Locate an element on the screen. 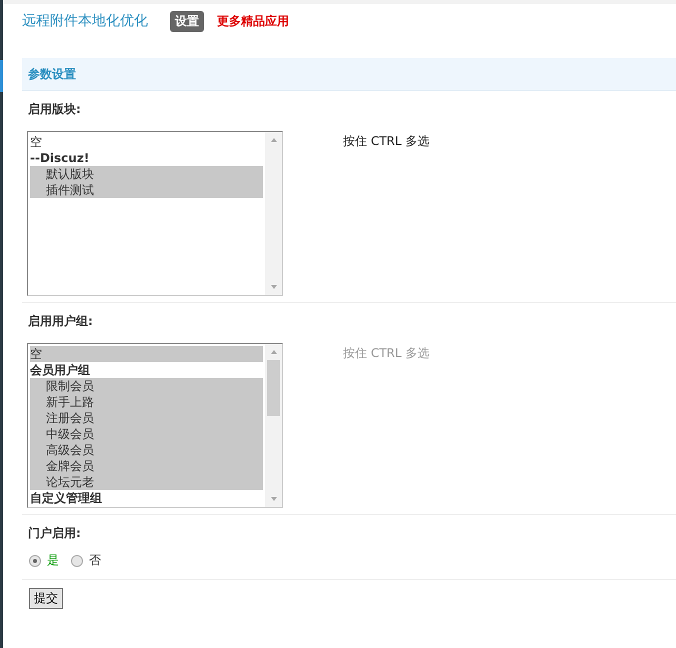 The width and height of the screenshot is (676, 648). radio-label: 是 is located at coordinates (53, 560).